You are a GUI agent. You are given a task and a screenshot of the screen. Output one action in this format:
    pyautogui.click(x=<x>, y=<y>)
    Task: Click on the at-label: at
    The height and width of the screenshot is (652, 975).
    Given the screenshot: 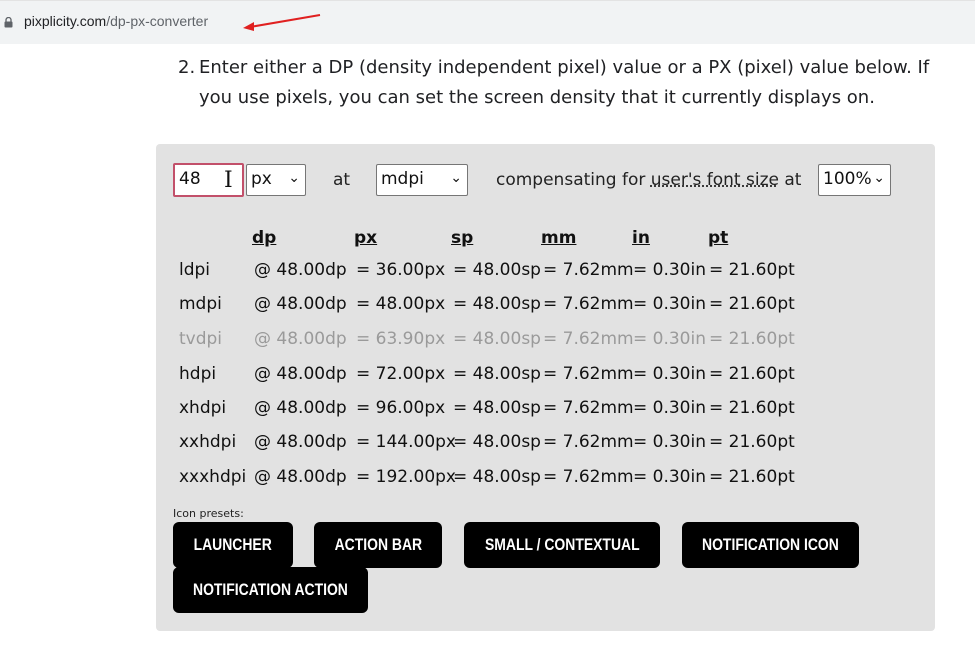 What is the action you would take?
    pyautogui.click(x=342, y=180)
    